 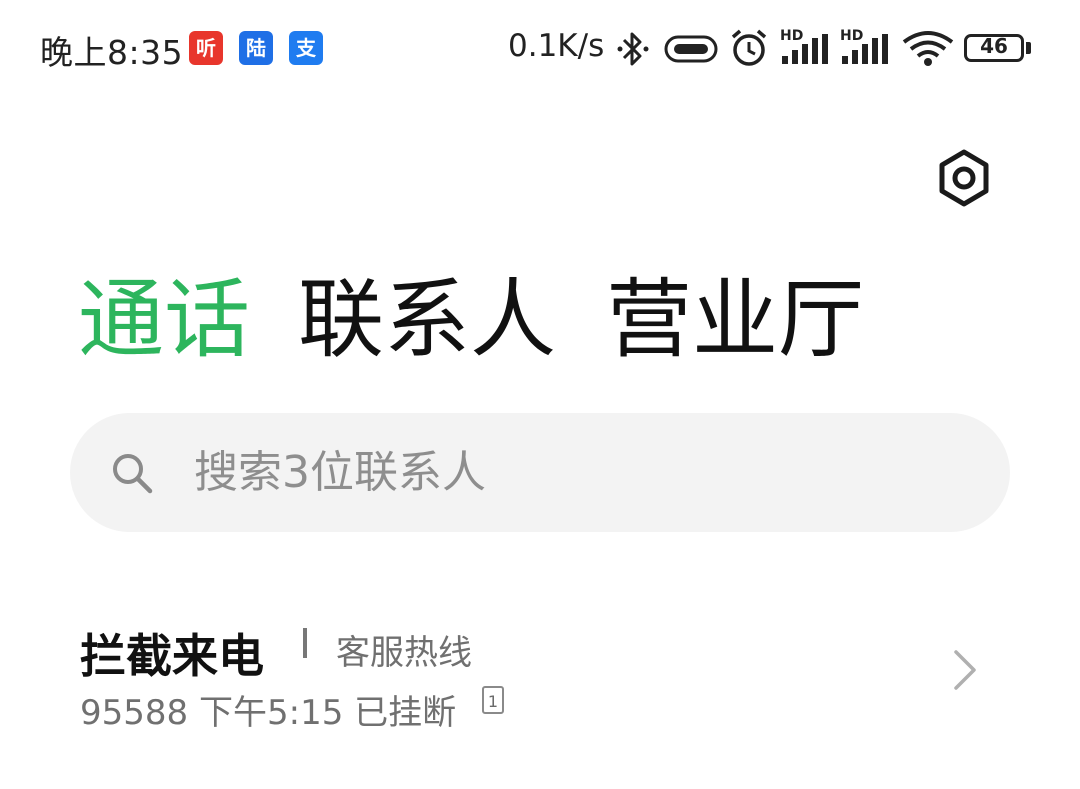 What do you see at coordinates (206, 48) in the screenshot?
I see `ting-app-icon: 听` at bounding box center [206, 48].